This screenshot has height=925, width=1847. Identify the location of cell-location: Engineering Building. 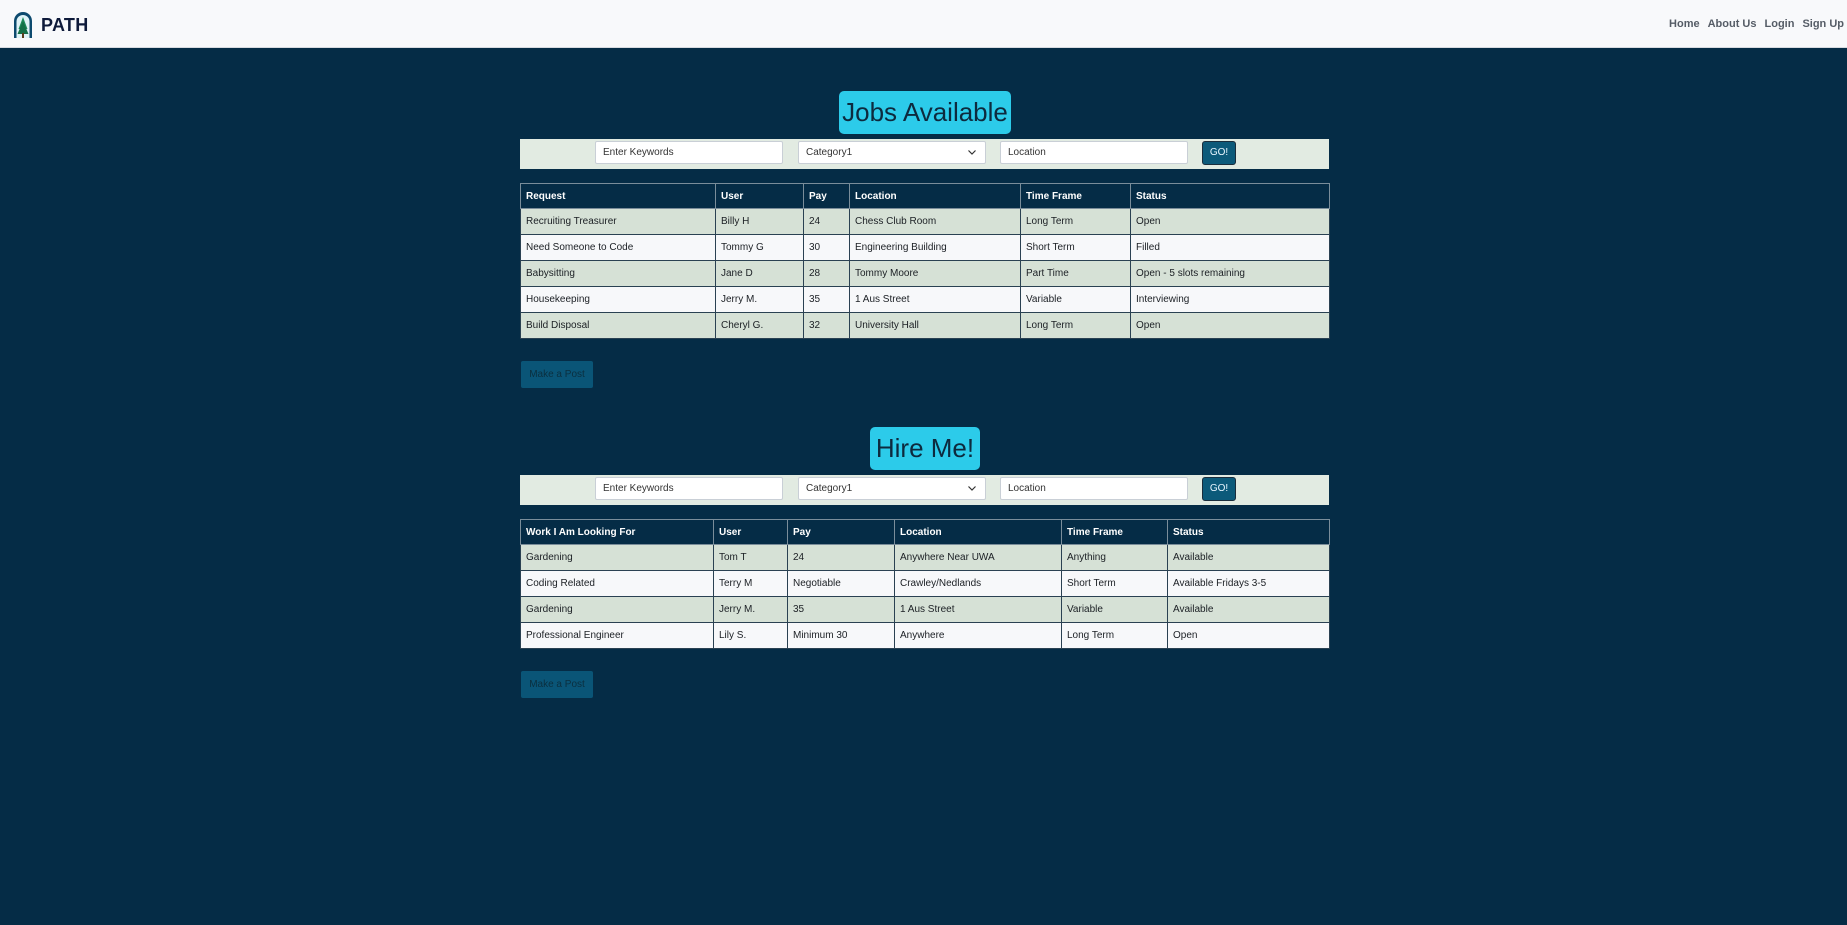
(935, 247).